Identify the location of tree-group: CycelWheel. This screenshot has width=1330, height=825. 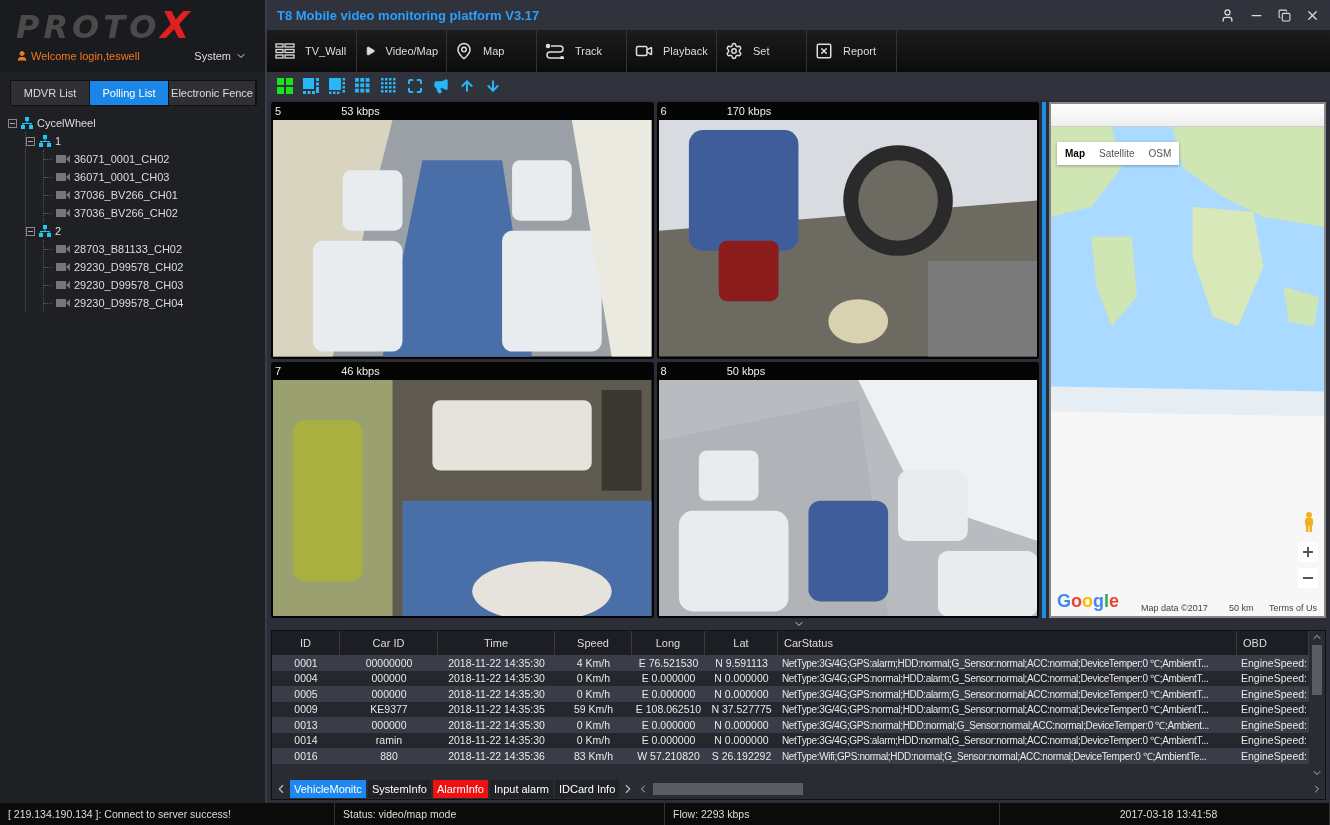
(66, 123).